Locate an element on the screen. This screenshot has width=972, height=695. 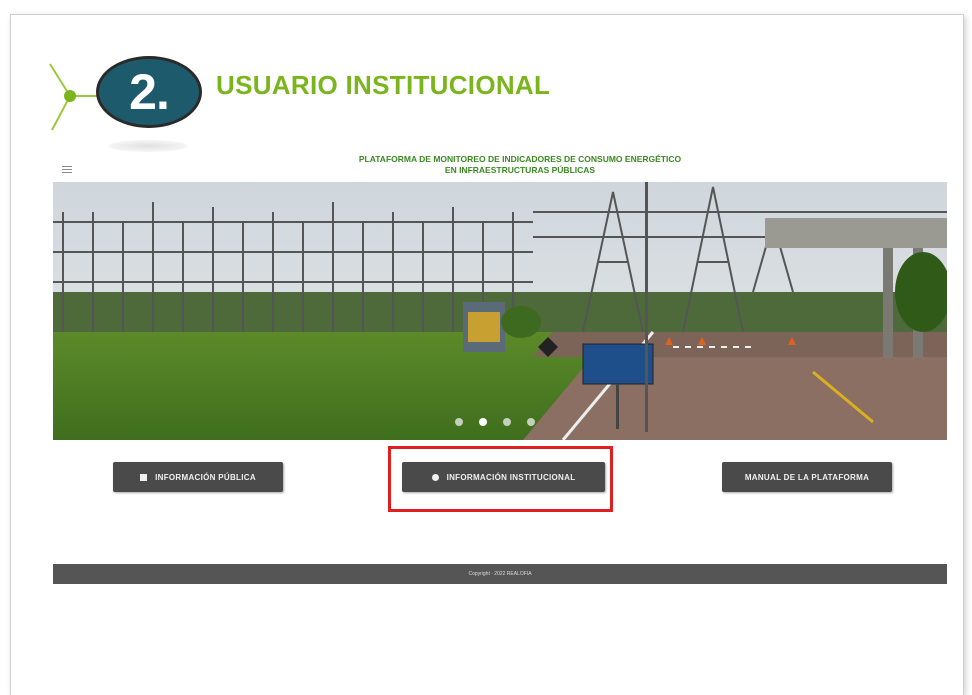
decorative-lines is located at coordinates (73, 97).